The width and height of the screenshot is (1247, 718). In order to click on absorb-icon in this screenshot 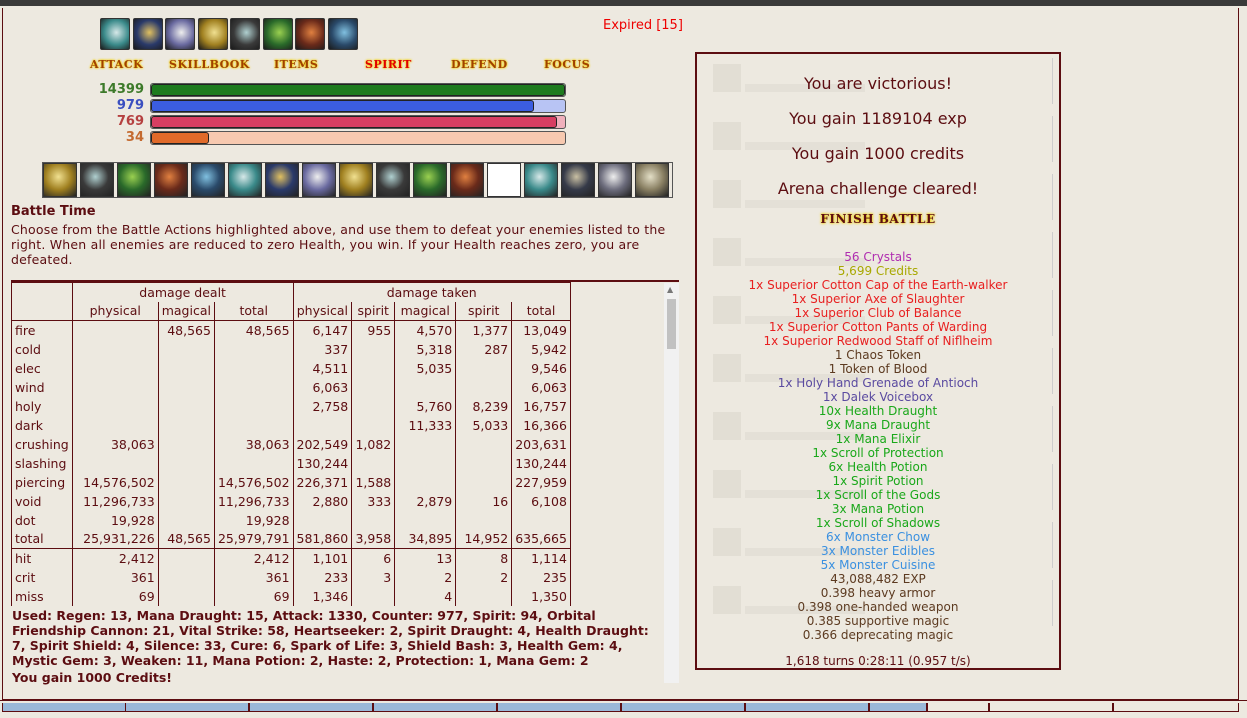, I will do `click(342, 34)`.